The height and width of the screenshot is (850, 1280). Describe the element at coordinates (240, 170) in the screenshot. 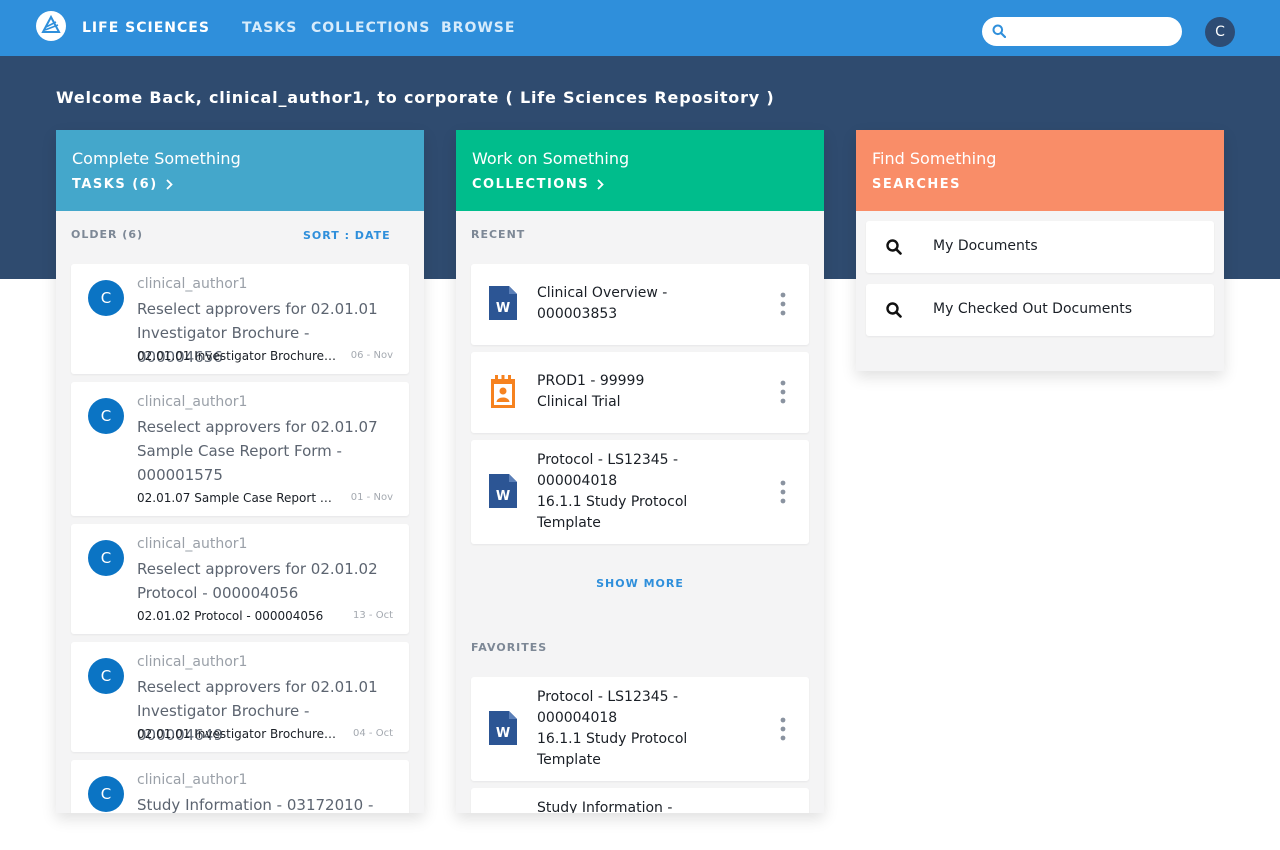

I see `tasks-panel-header: Complete Something TASKS (6)` at that location.